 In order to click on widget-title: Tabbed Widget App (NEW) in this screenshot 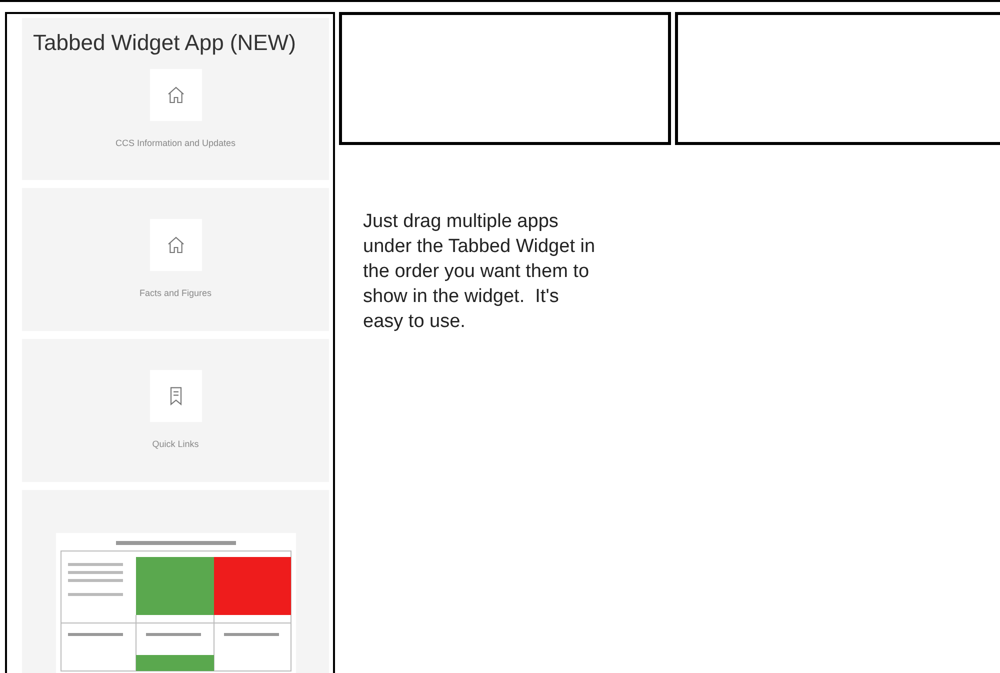, I will do `click(164, 43)`.